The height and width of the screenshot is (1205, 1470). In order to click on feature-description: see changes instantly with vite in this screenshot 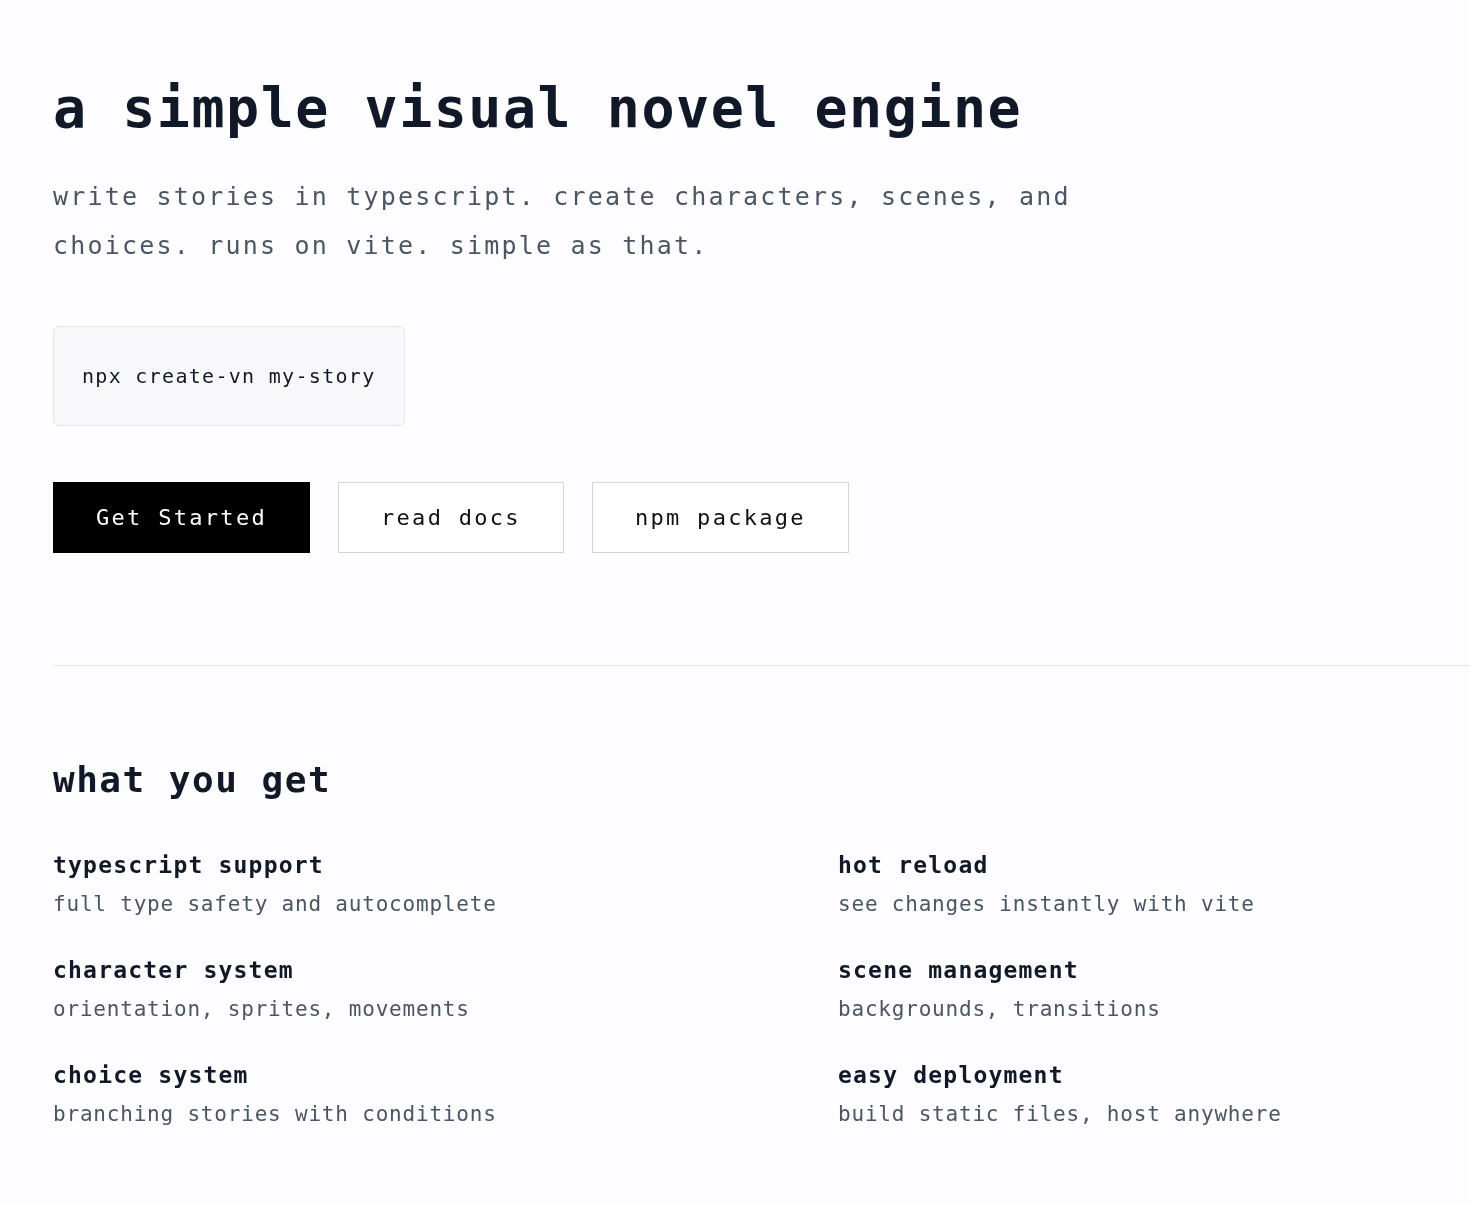, I will do `click(1047, 904)`.